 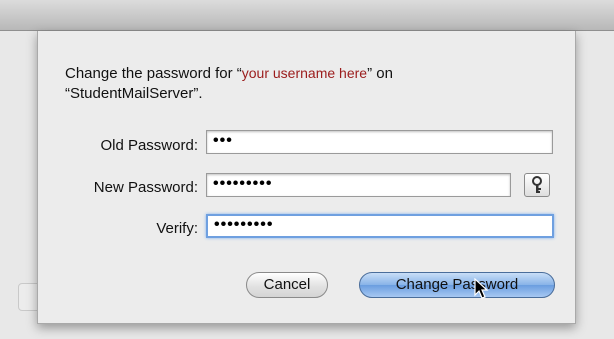 I want to click on verify-label: Verify:, so click(x=177, y=228).